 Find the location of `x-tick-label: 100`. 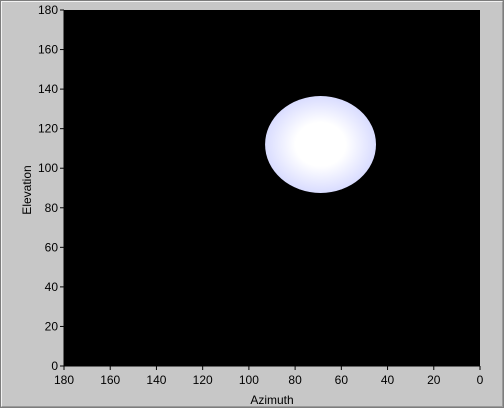

x-tick-label: 100 is located at coordinates (249, 380).